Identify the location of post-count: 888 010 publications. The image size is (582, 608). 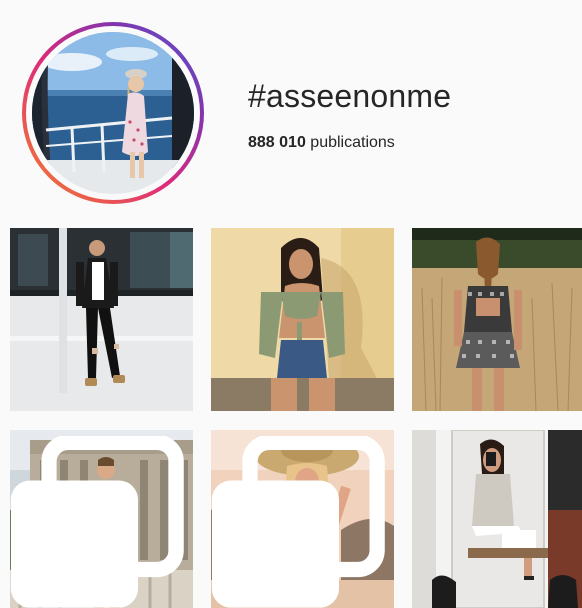
(321, 143).